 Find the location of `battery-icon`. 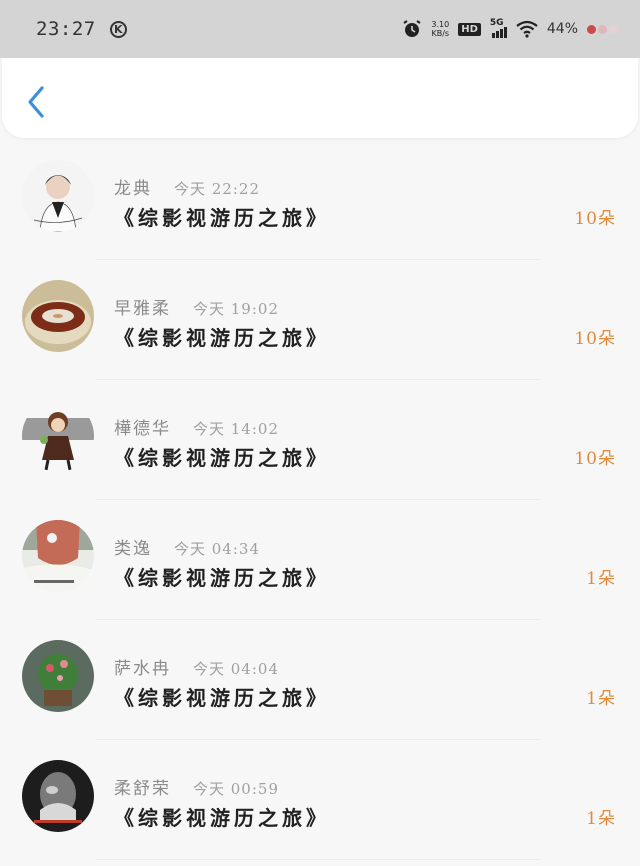

battery-icon is located at coordinates (602, 29).